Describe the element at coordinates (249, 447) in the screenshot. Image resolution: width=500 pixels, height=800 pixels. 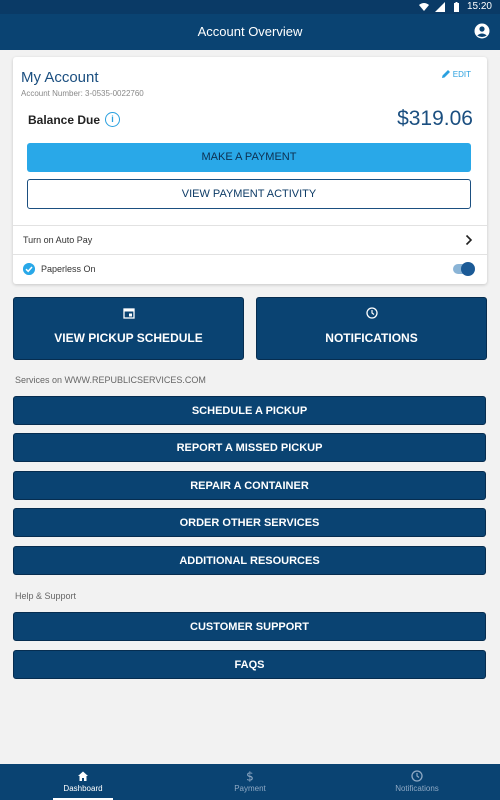
I see `report-missed-pickup-button: REPORT A MISSED PICKUP` at that location.